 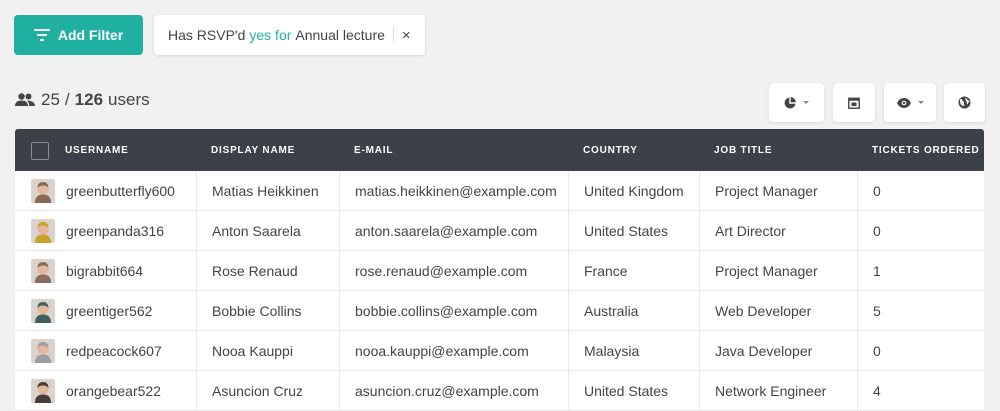 What do you see at coordinates (806, 102) in the screenshot?
I see `chevron-down-icon` at bounding box center [806, 102].